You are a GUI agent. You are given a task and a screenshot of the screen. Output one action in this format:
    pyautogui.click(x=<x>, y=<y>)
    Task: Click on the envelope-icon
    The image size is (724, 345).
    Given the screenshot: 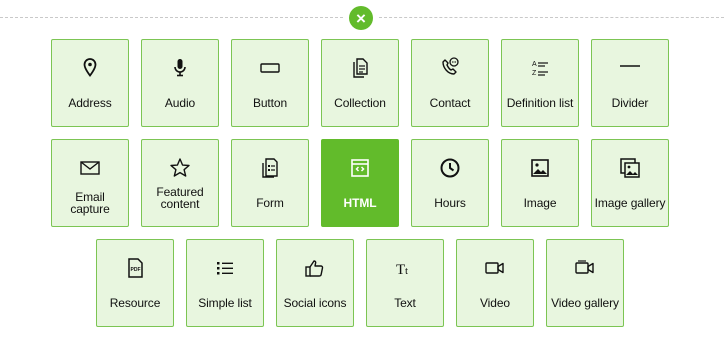 What is the action you would take?
    pyautogui.click(x=90, y=168)
    